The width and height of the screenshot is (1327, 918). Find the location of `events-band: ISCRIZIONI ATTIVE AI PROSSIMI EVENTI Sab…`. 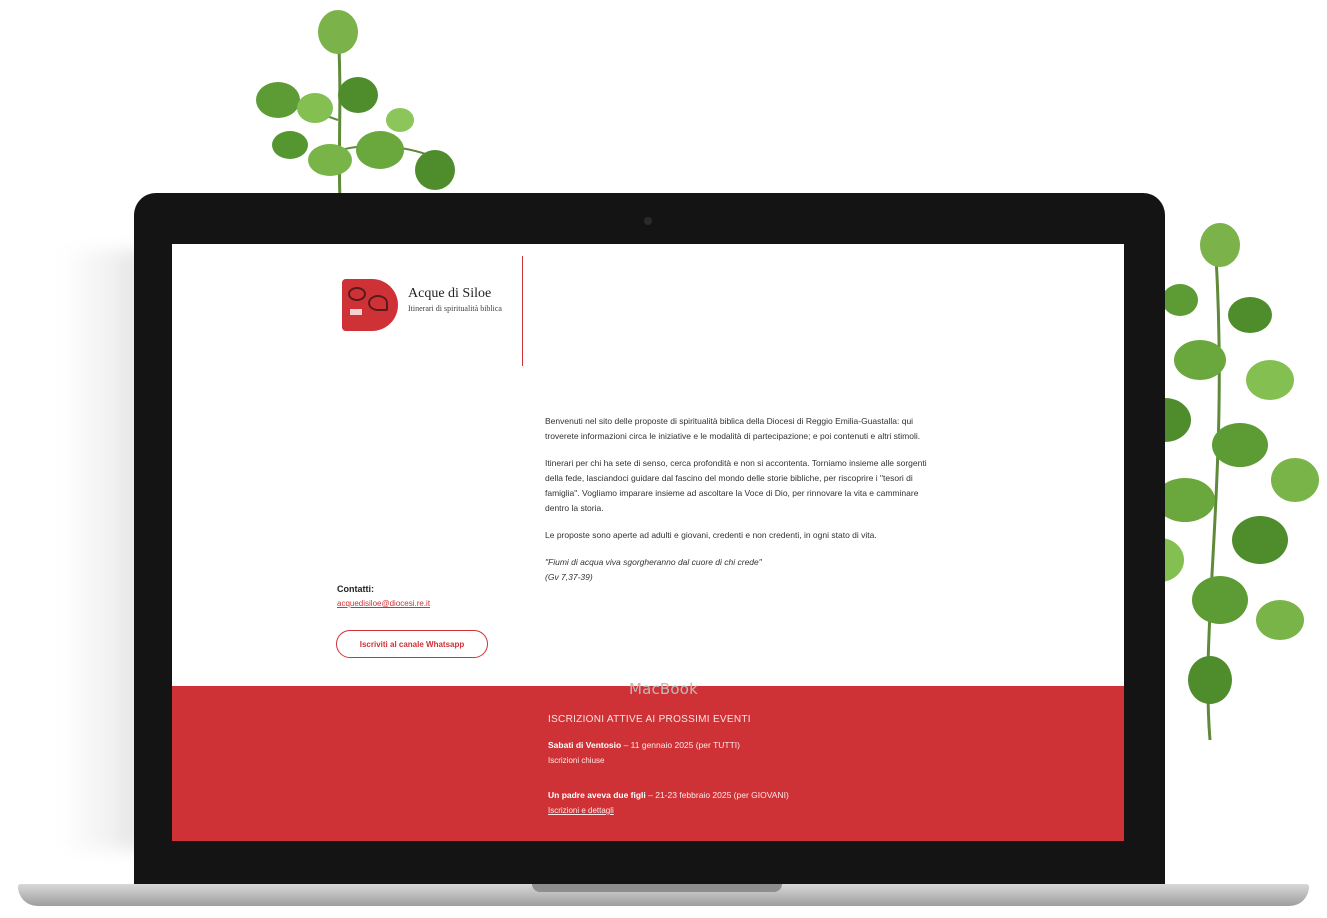

events-band: ISCRIZIONI ATTIVE AI PROSSIMI EVENTI Sab… is located at coordinates (648, 763).